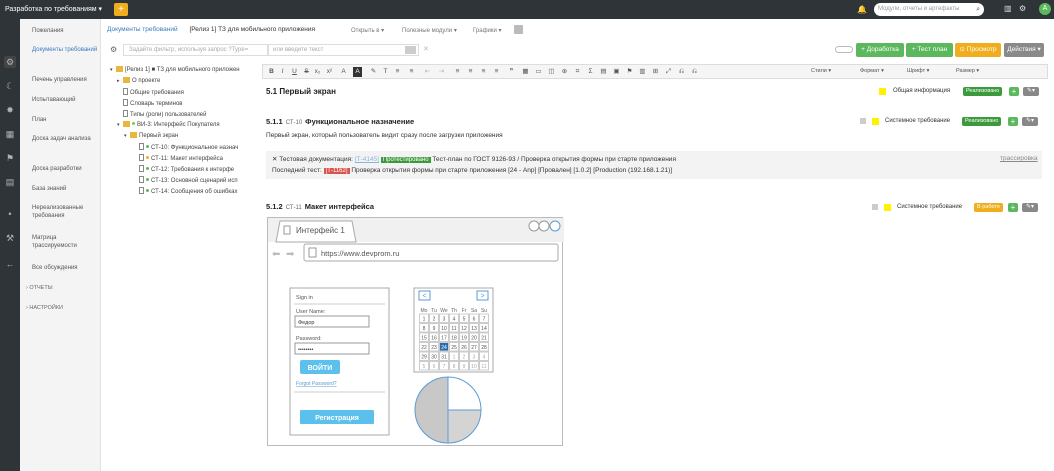  What do you see at coordinates (294, 72) in the screenshot?
I see `underline-button: U` at bounding box center [294, 72].